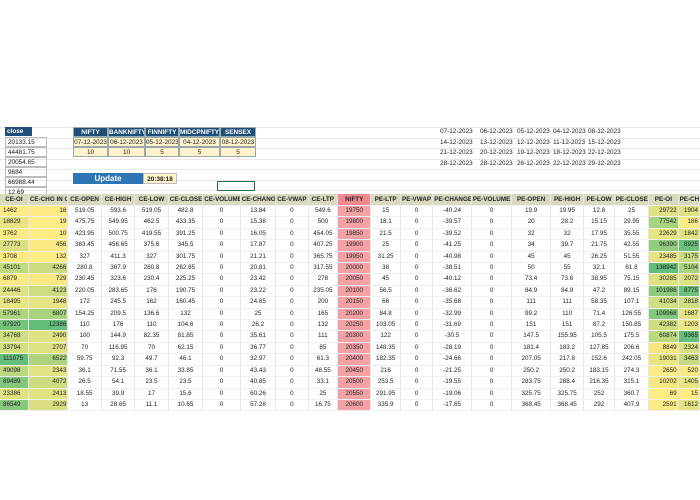  I want to click on table-cell: 69, so click(663, 394).